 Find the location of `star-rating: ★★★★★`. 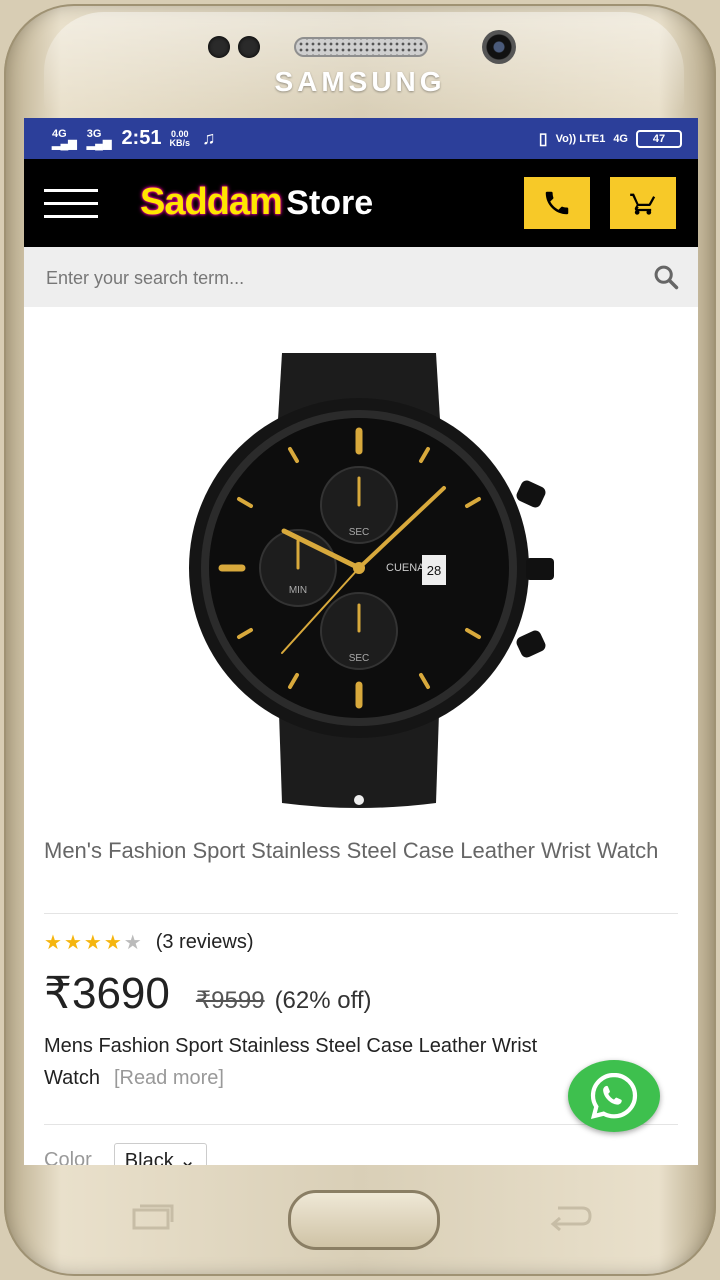

star-rating: ★★★★★ is located at coordinates (94, 942).